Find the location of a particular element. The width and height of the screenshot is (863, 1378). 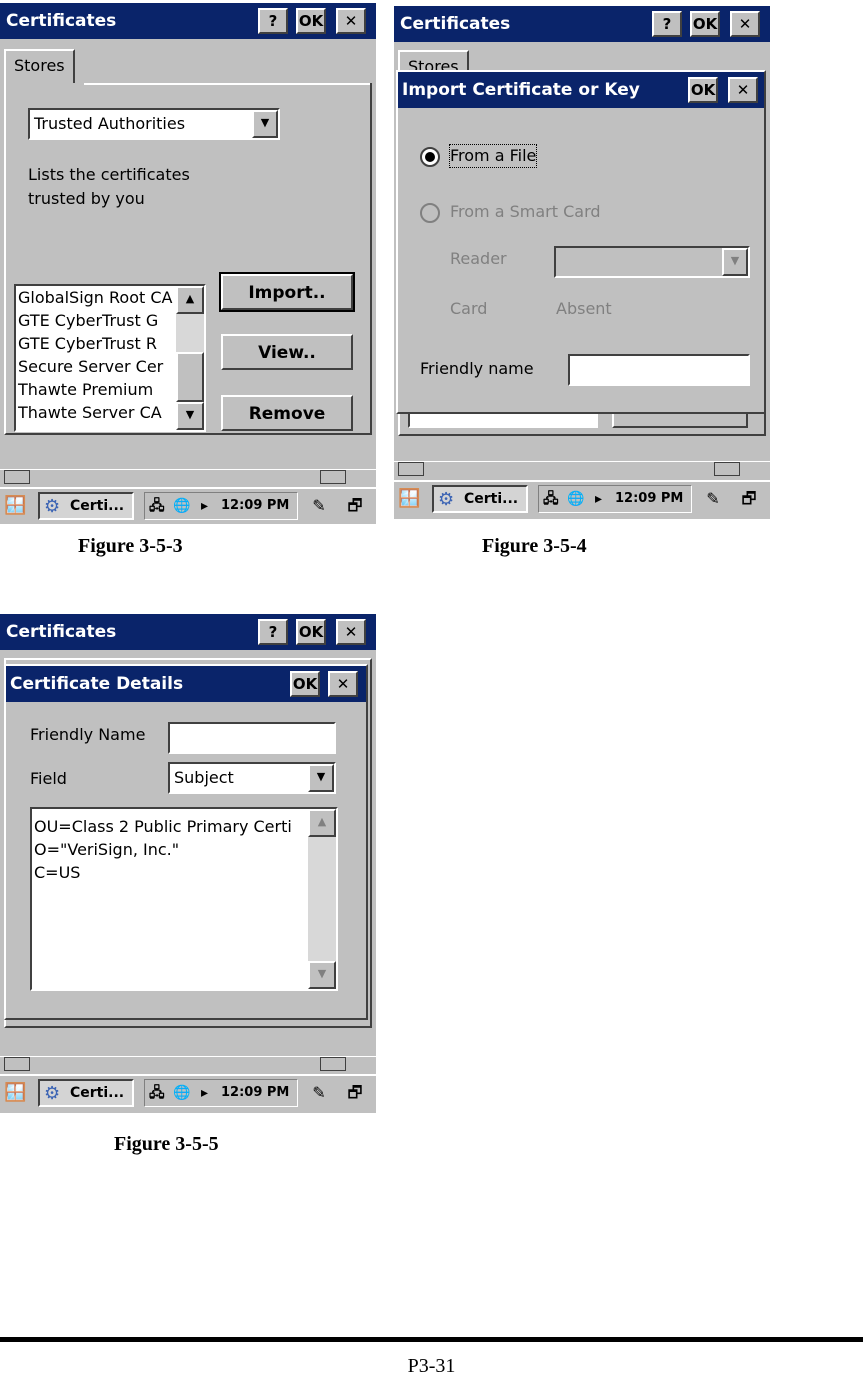

dialog-title-bar: Certificate Details OK ✕ is located at coordinates (186, 684).